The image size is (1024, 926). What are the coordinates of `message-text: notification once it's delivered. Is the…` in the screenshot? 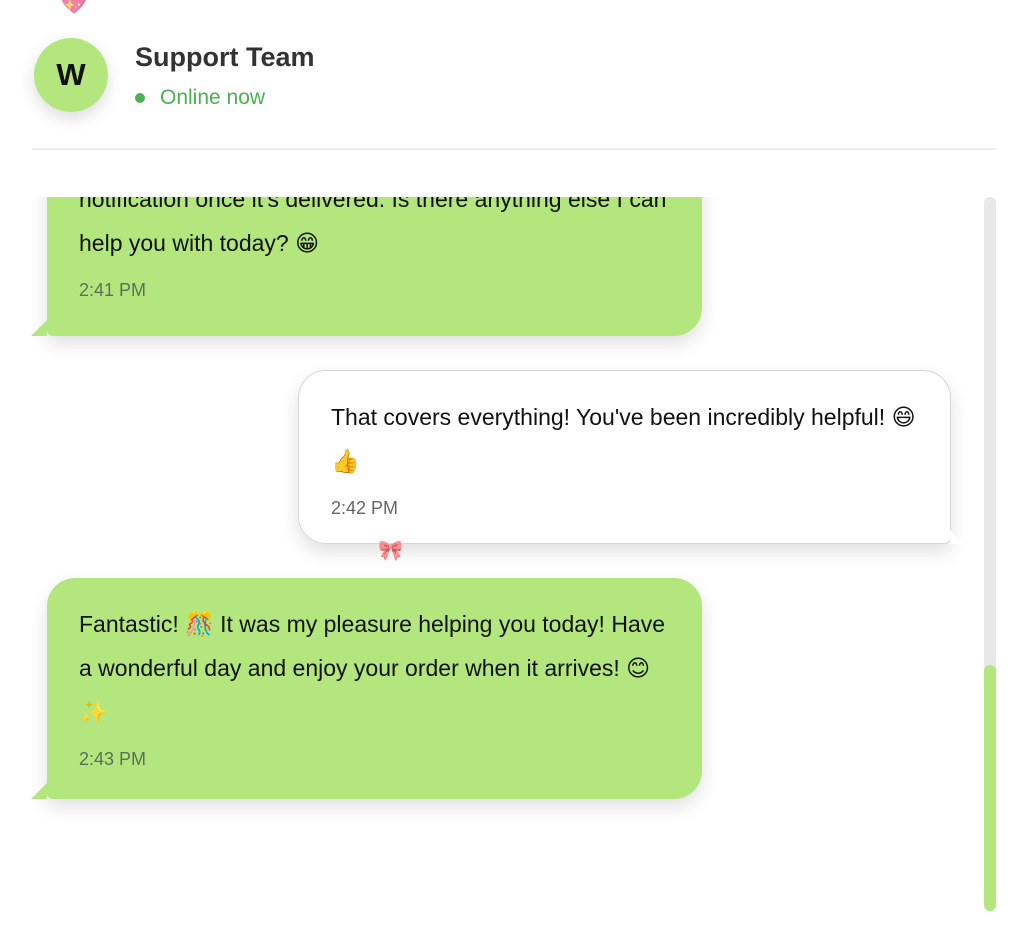 It's located at (373, 226).